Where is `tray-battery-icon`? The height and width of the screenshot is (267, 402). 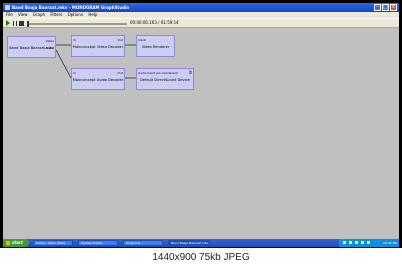
tray-battery-icon is located at coordinates (362, 242).